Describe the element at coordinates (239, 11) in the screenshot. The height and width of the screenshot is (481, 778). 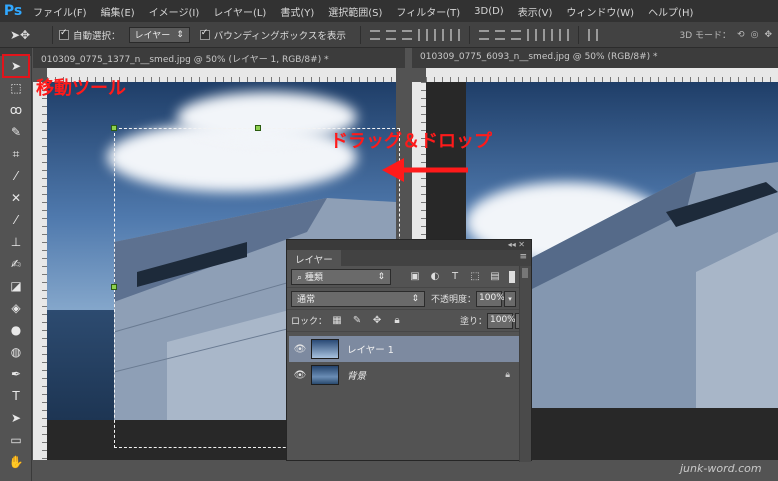
I see `menu-layer: レイヤー(L)` at that location.